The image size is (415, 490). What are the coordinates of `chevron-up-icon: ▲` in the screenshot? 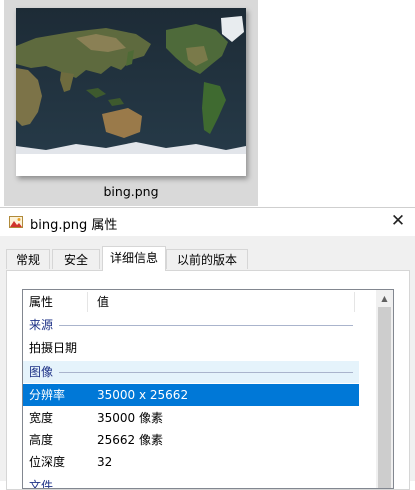 It's located at (384, 298).